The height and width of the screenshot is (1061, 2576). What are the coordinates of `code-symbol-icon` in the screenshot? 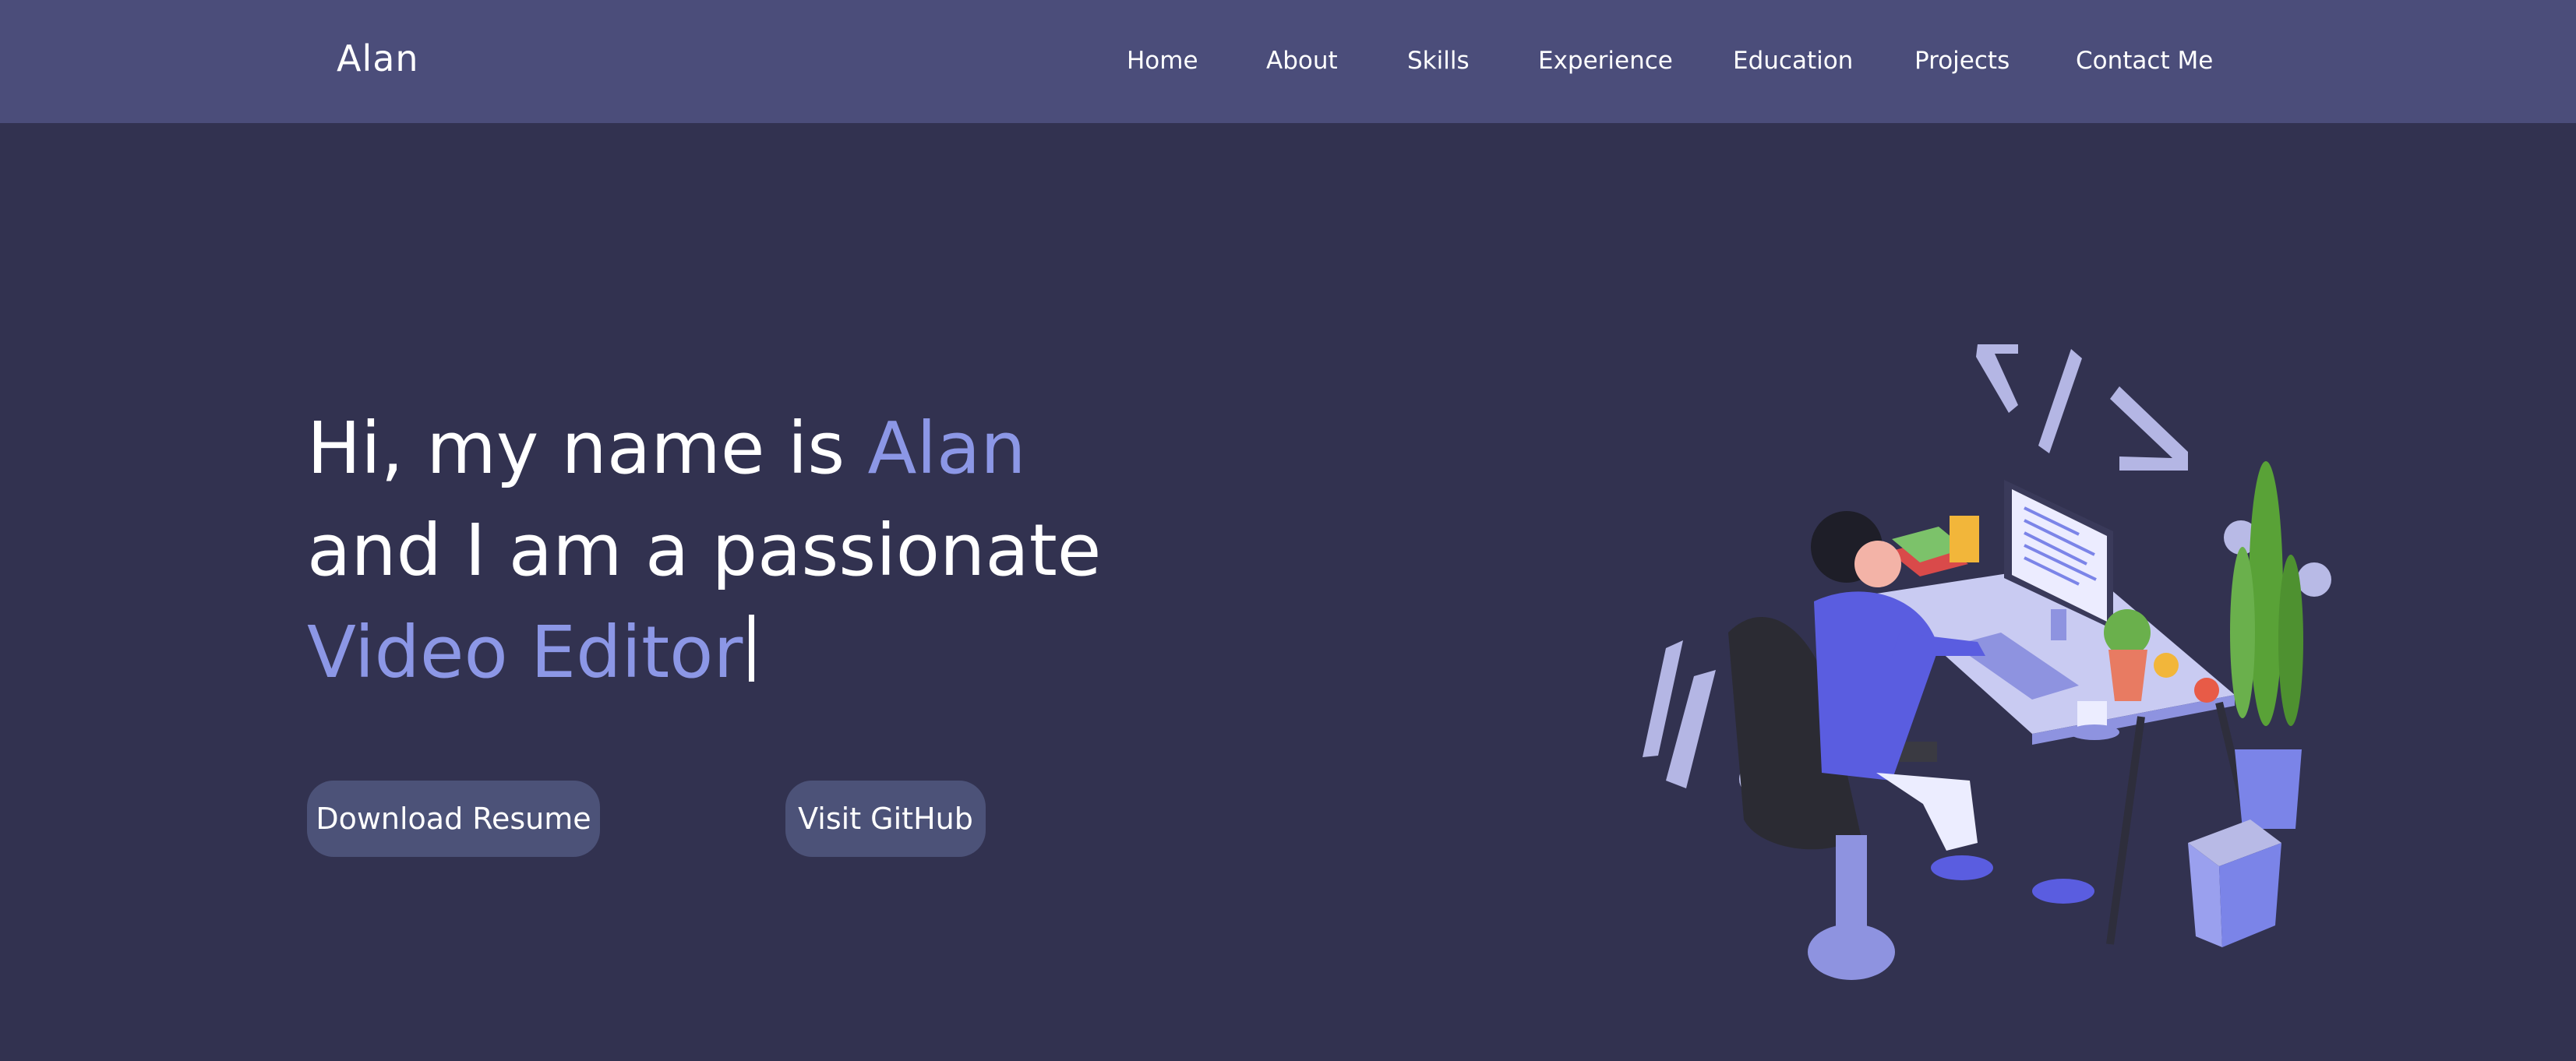 It's located at (2082, 408).